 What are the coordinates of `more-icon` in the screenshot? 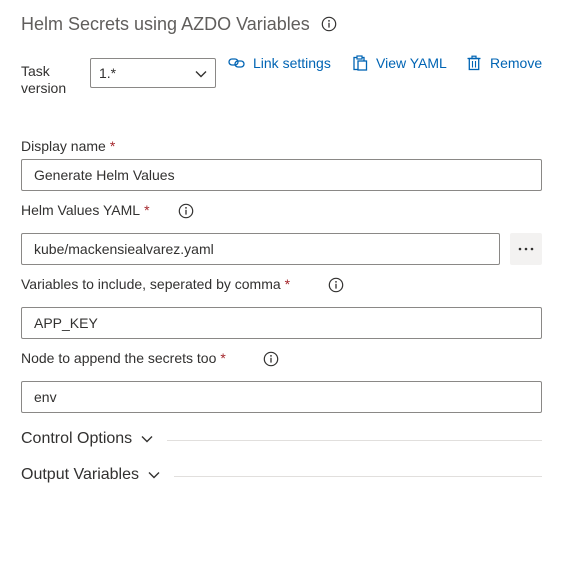 It's located at (526, 249).